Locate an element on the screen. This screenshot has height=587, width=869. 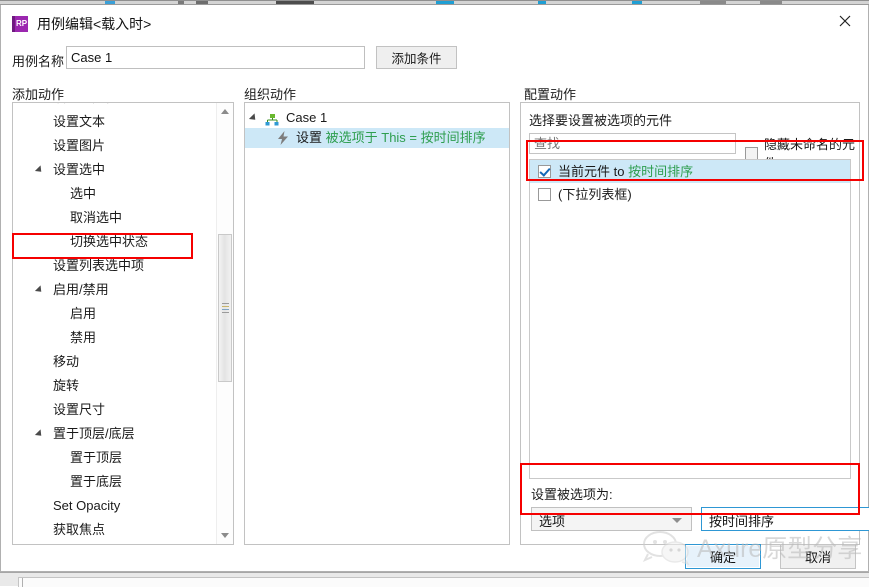
background-window-bottom-strip is located at coordinates (434, 579).